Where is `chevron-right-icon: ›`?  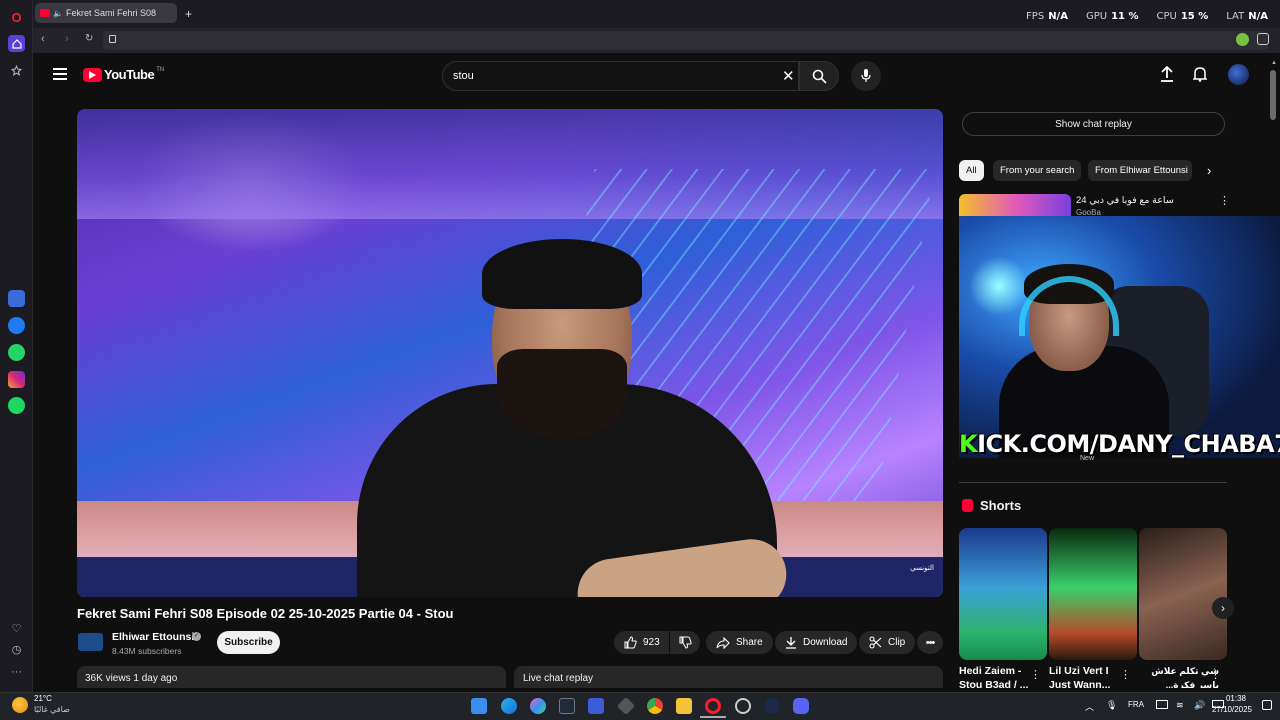 chevron-right-icon: › is located at coordinates (1223, 608).